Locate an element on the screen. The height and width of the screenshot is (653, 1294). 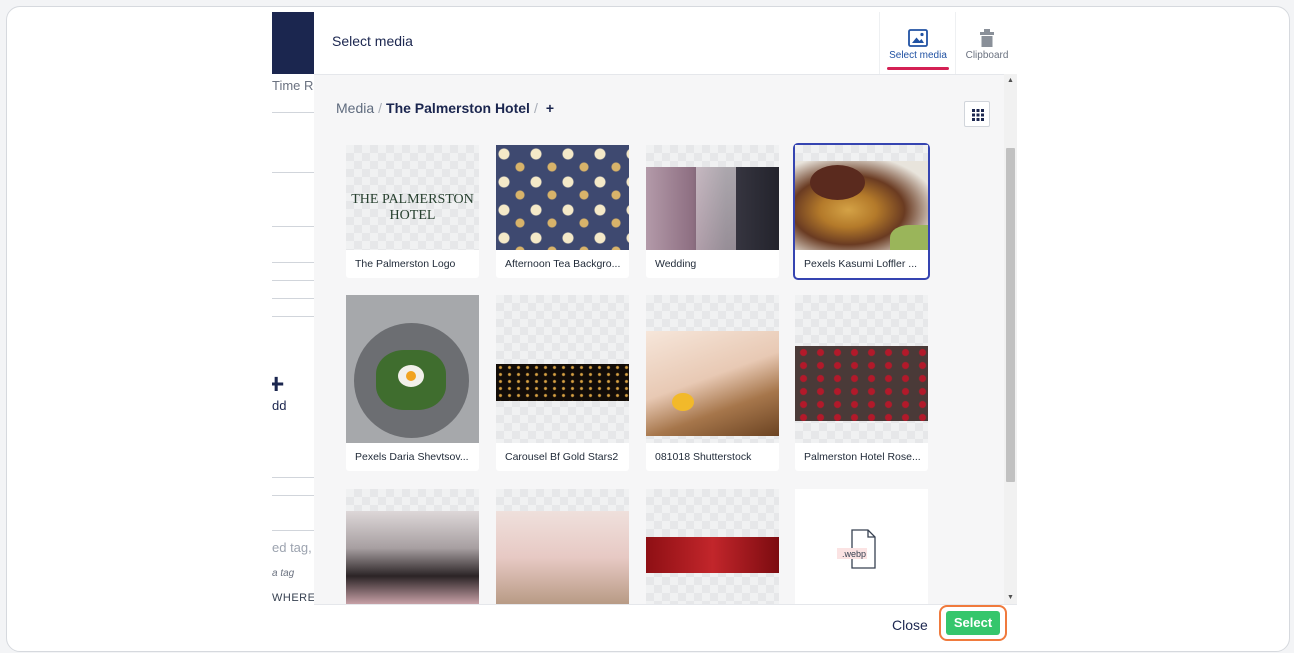
tab-clipboard: Clipboard is located at coordinates (986, 43).